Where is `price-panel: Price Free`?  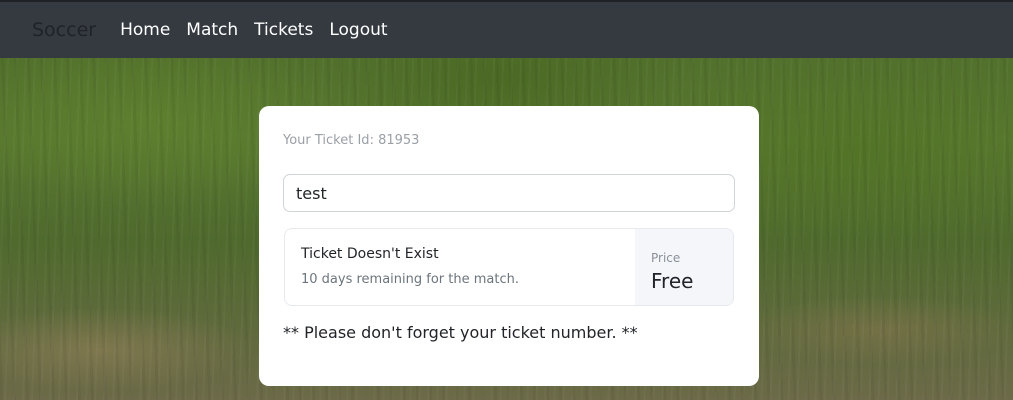 price-panel: Price Free is located at coordinates (684, 267).